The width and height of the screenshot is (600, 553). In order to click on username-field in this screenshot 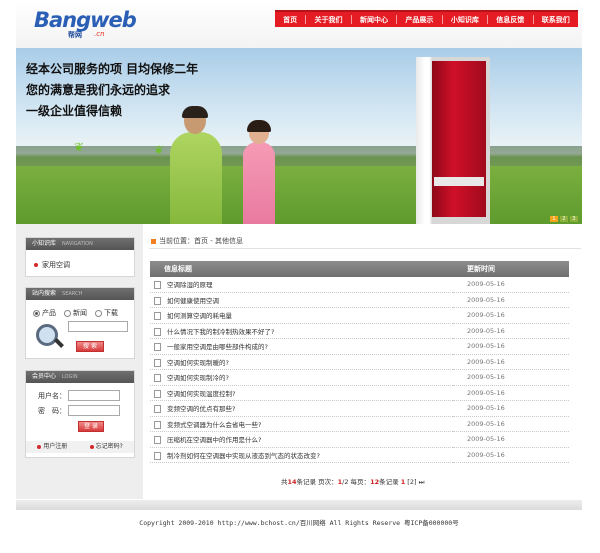, I will do `click(94, 395)`.